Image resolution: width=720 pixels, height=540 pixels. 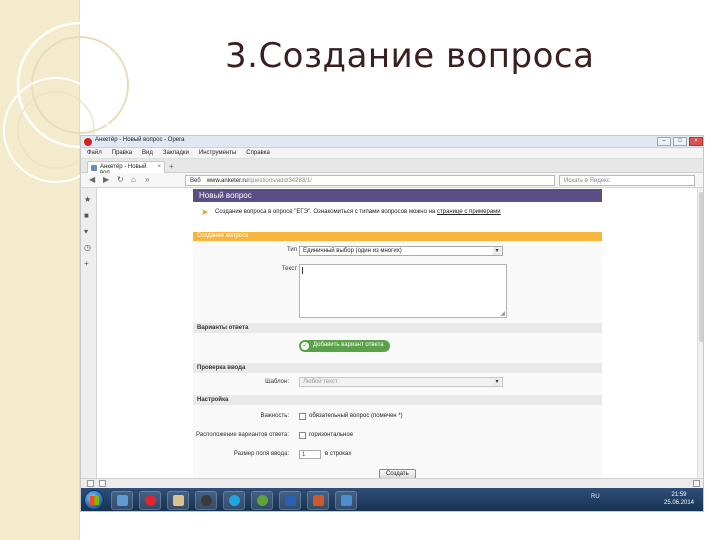 What do you see at coordinates (94, 168) in the screenshot?
I see `page-icon` at bounding box center [94, 168].